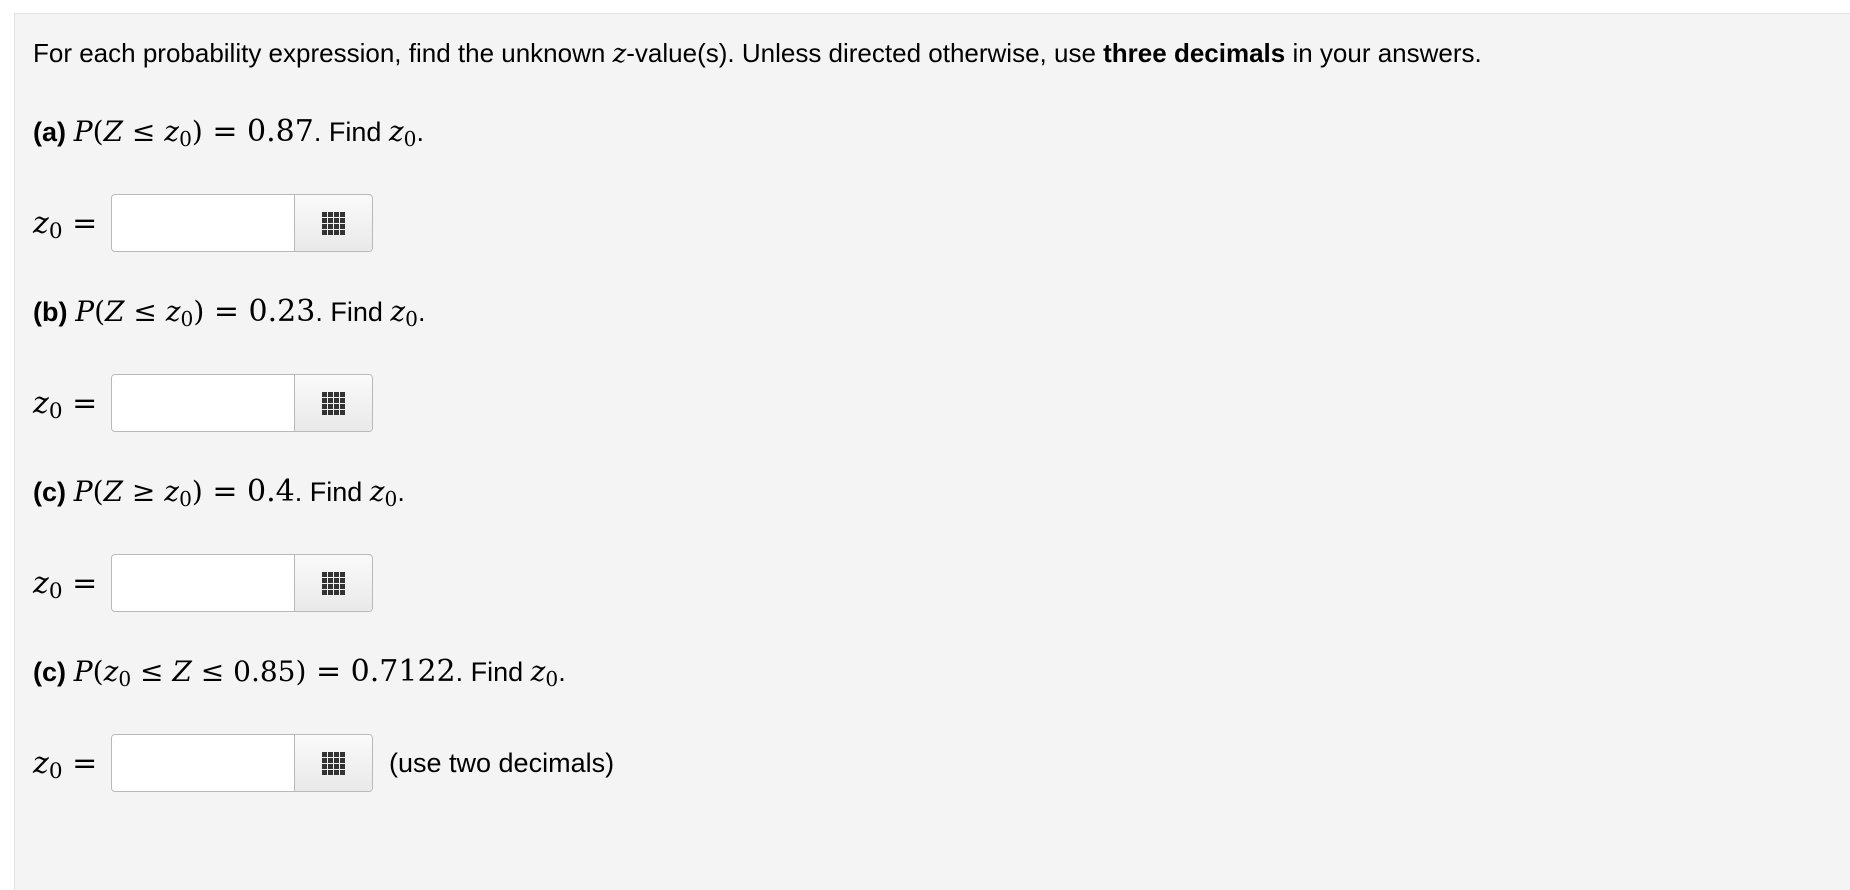  What do you see at coordinates (381, 671) in the screenshot?
I see `math-value: = 0.7122` at bounding box center [381, 671].